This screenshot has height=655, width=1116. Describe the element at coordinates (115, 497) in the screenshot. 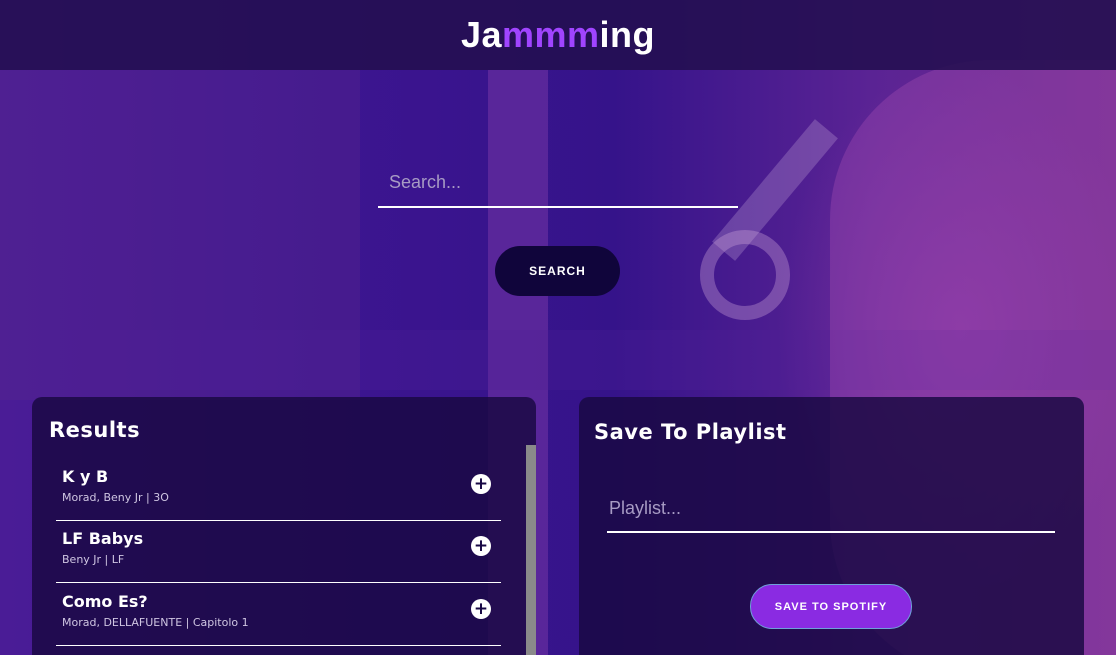

I see `track-info: Morad, Beny Jr | 3O` at that location.